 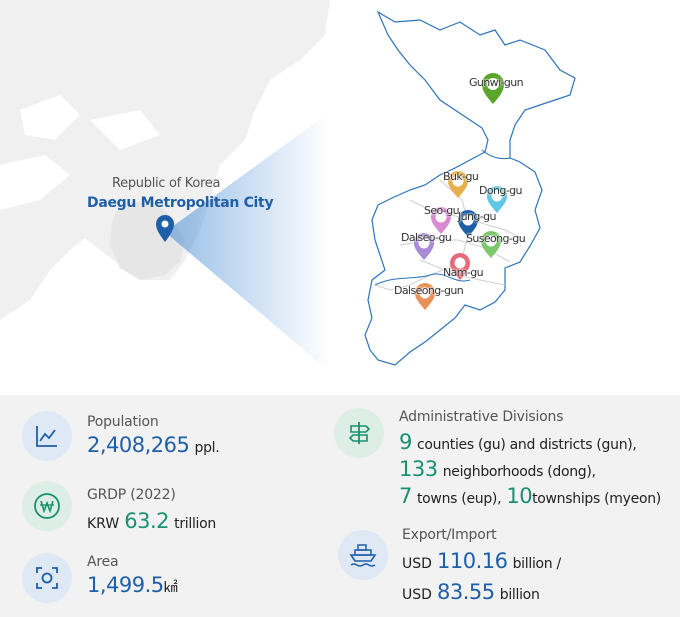 What do you see at coordinates (519, 472) in the screenshot?
I see `admin-neighborhoods-text: neighborhoods (dong),` at bounding box center [519, 472].